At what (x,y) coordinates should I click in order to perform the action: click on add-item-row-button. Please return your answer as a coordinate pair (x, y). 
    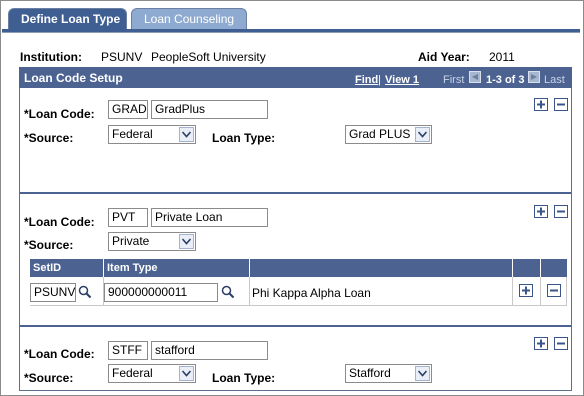
    Looking at the image, I should click on (526, 290).